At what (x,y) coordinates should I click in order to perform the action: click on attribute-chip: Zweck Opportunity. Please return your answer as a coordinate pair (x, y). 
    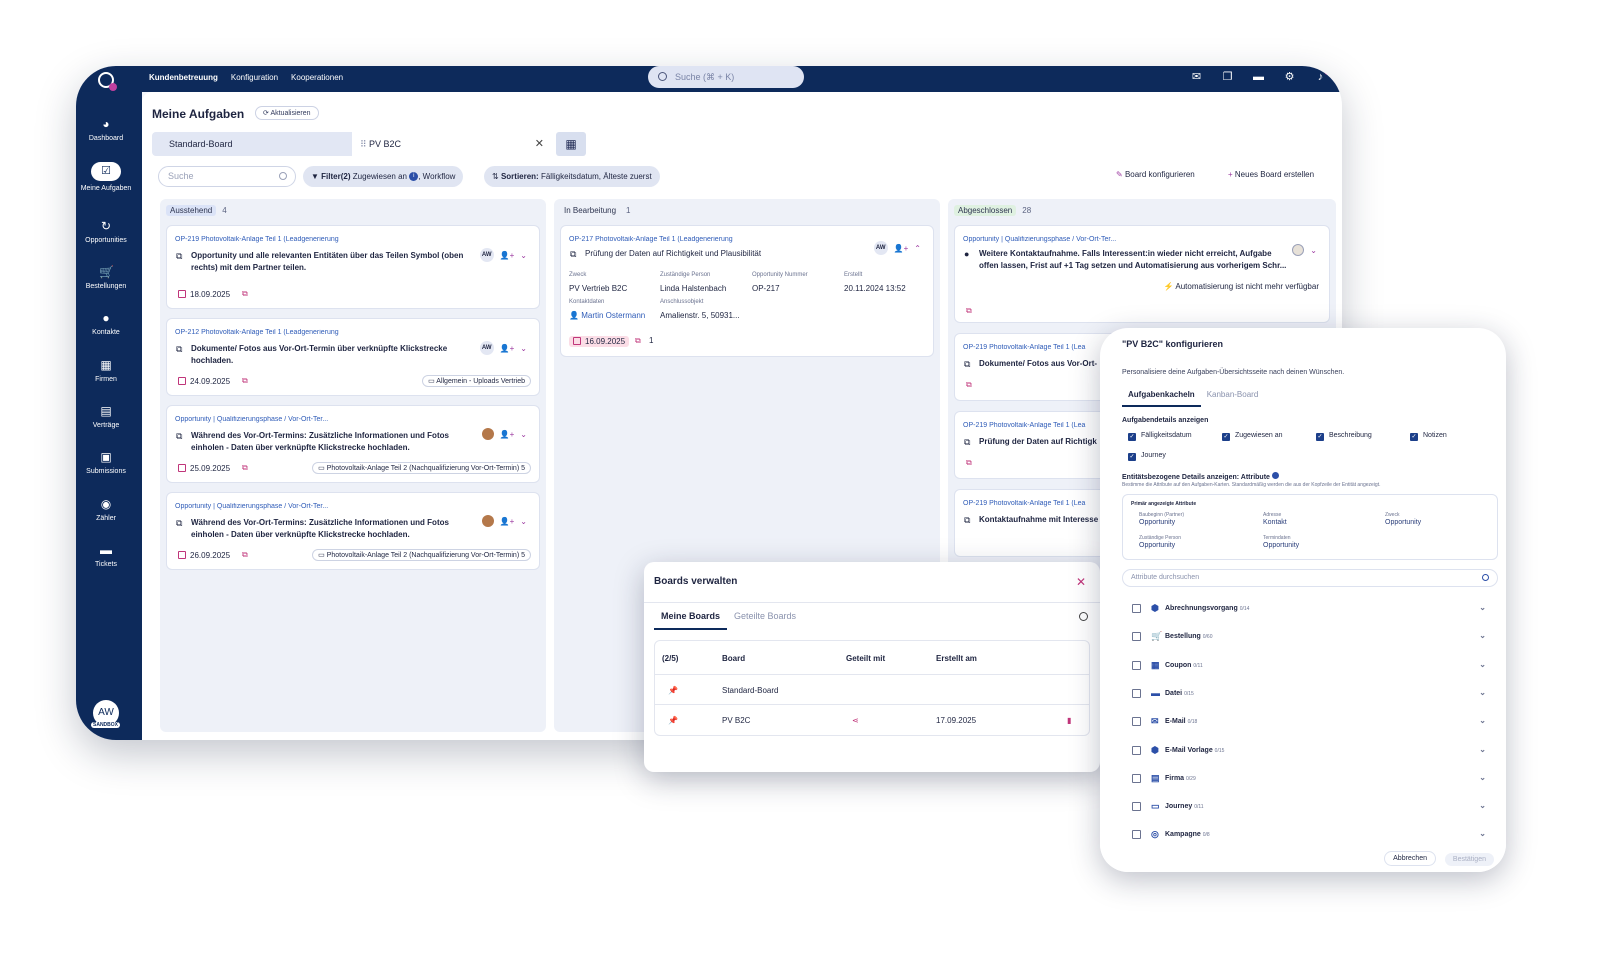
    Looking at the image, I should click on (1403, 519).